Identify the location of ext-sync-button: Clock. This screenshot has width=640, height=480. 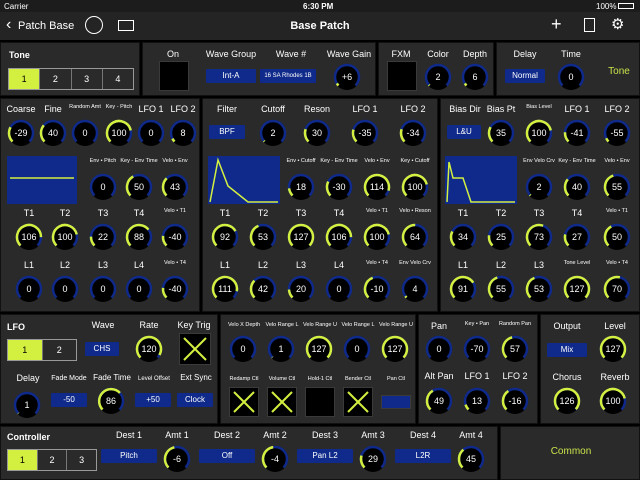
(195, 400).